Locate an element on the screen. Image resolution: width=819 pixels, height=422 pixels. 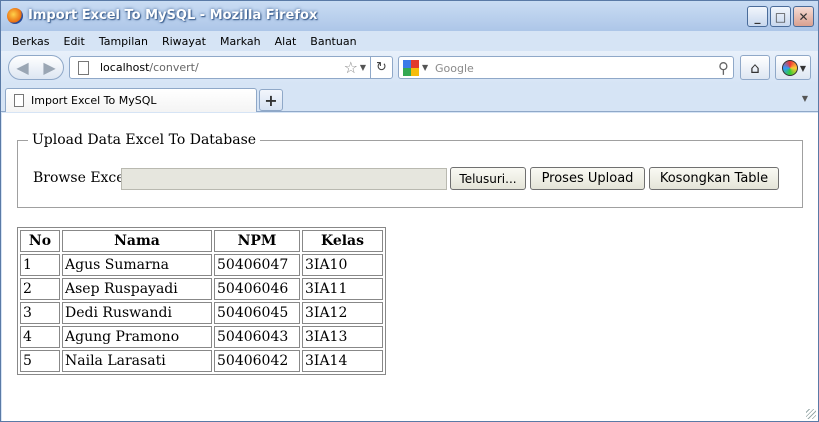
plus-icon: + is located at coordinates (271, 100).